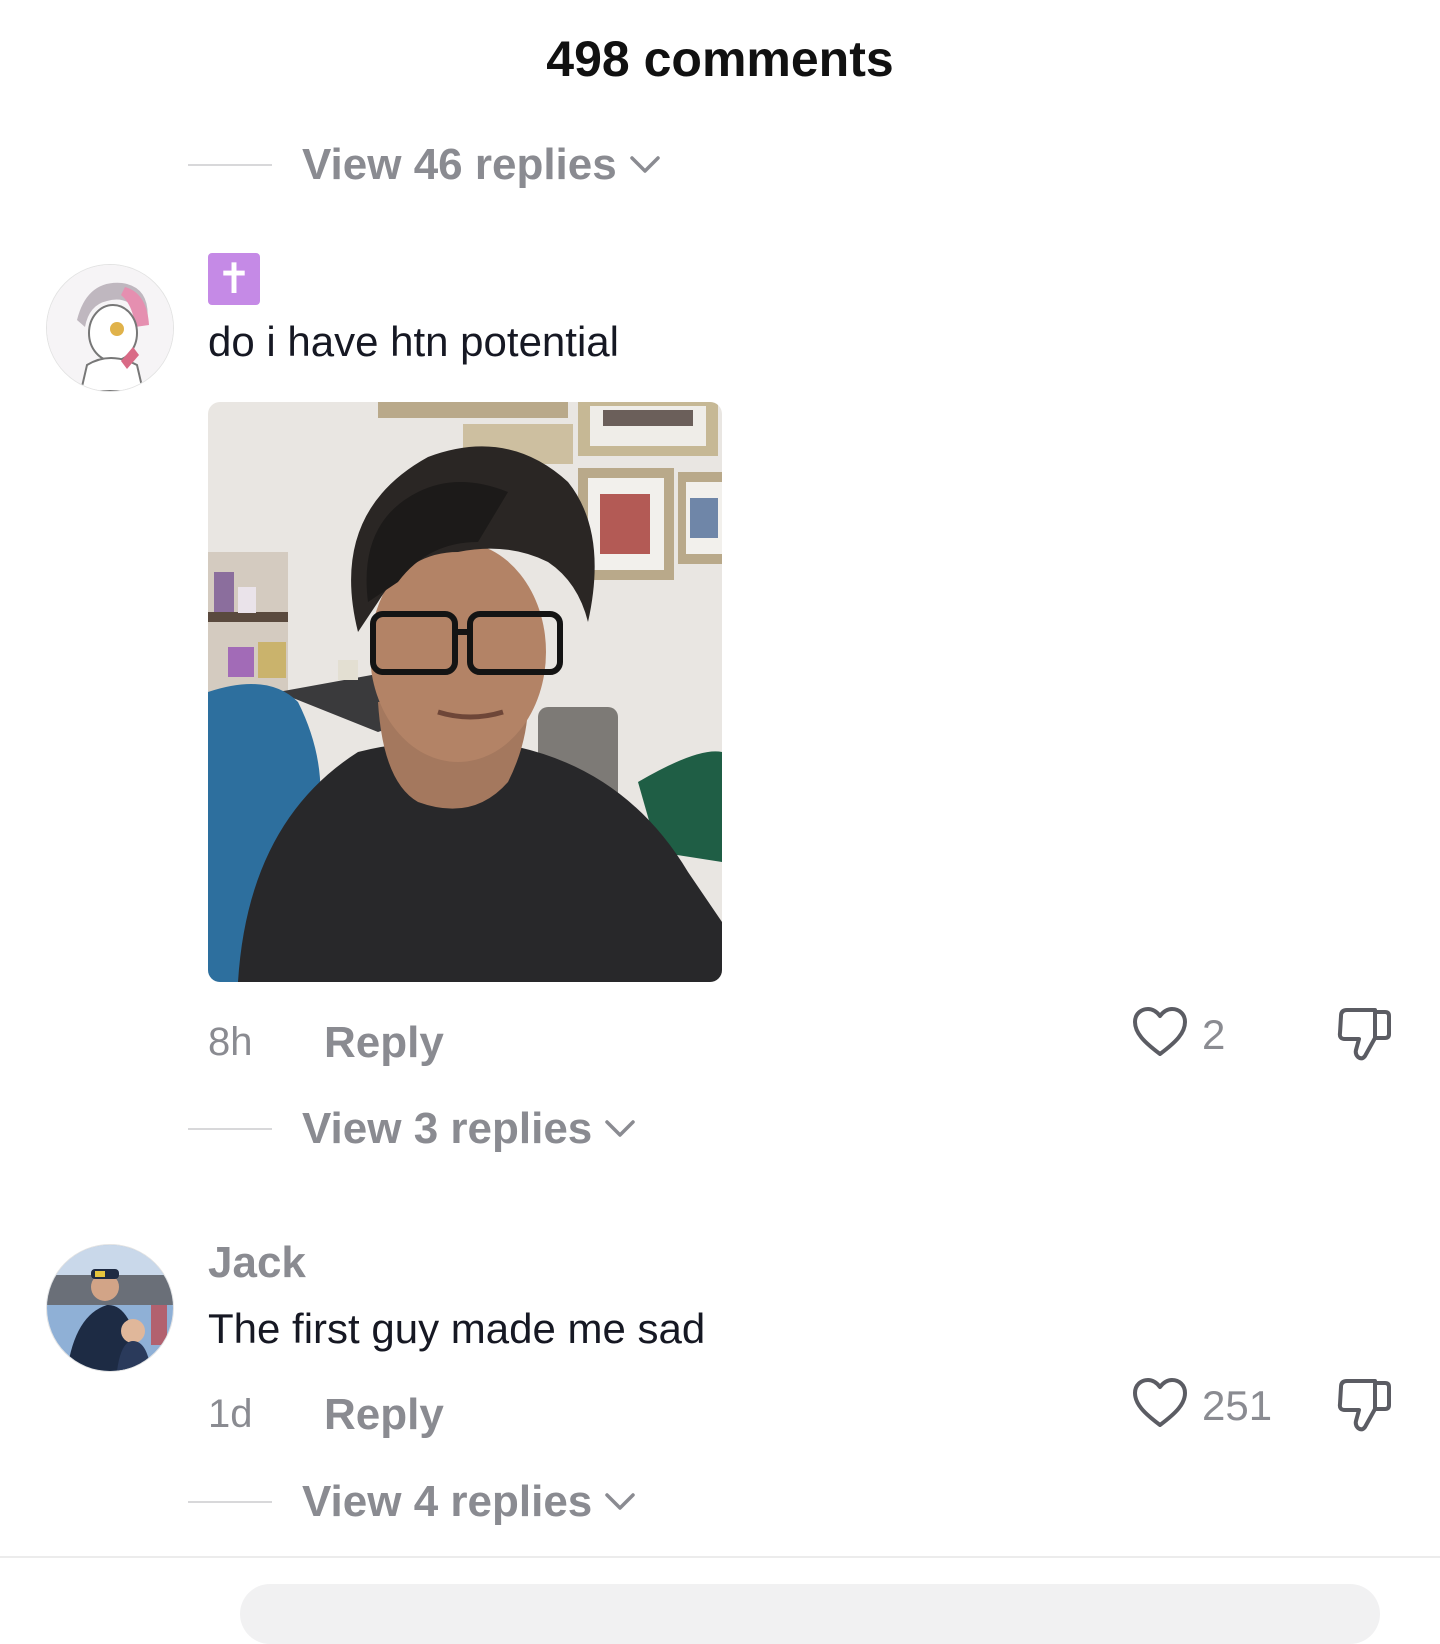  What do you see at coordinates (230, 1042) in the screenshot?
I see `comment-timestamp: 8h` at bounding box center [230, 1042].